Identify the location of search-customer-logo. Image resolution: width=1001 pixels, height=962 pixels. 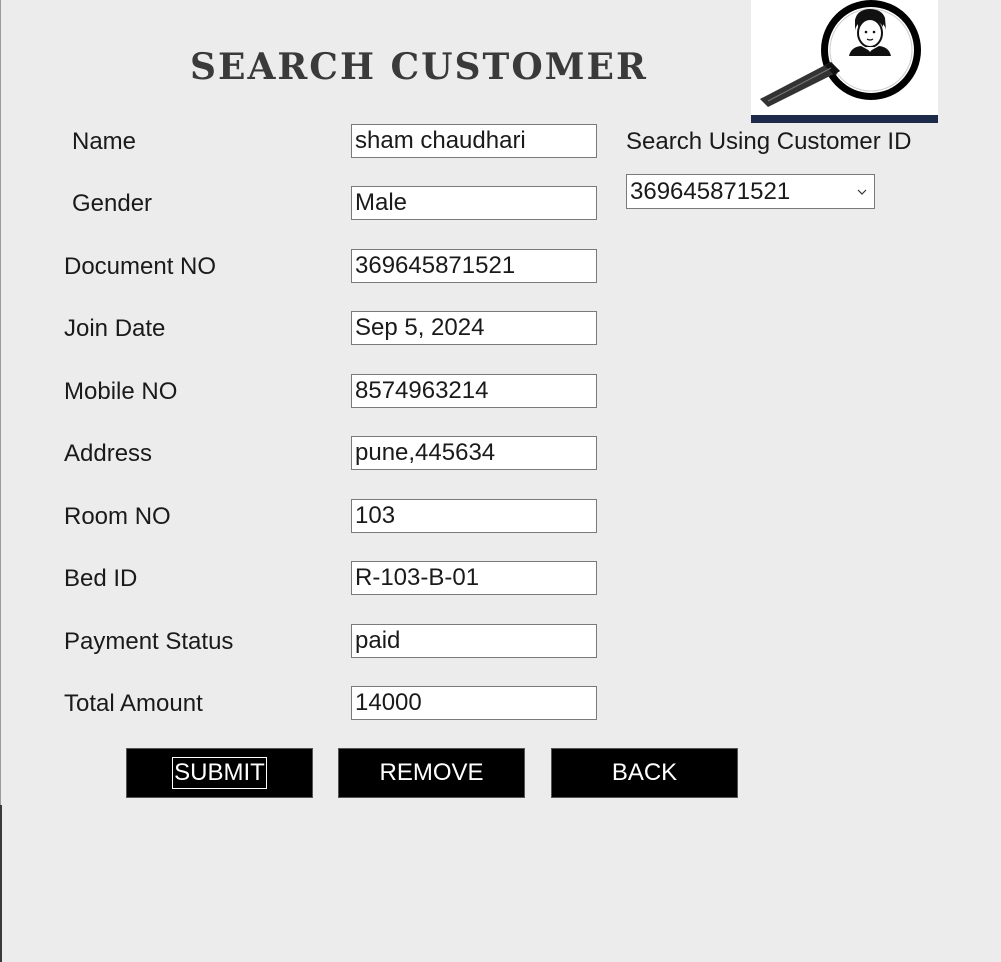
(844, 61).